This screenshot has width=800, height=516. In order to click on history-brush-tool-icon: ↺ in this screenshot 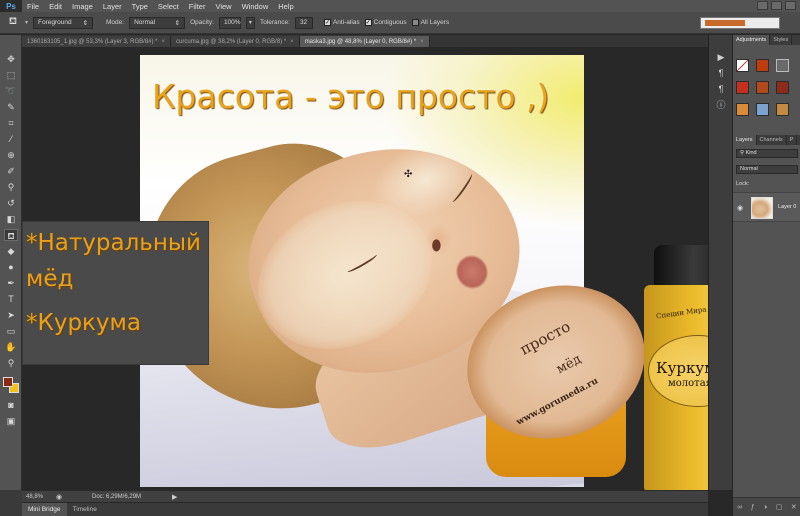, I will do `click(11, 203)`.